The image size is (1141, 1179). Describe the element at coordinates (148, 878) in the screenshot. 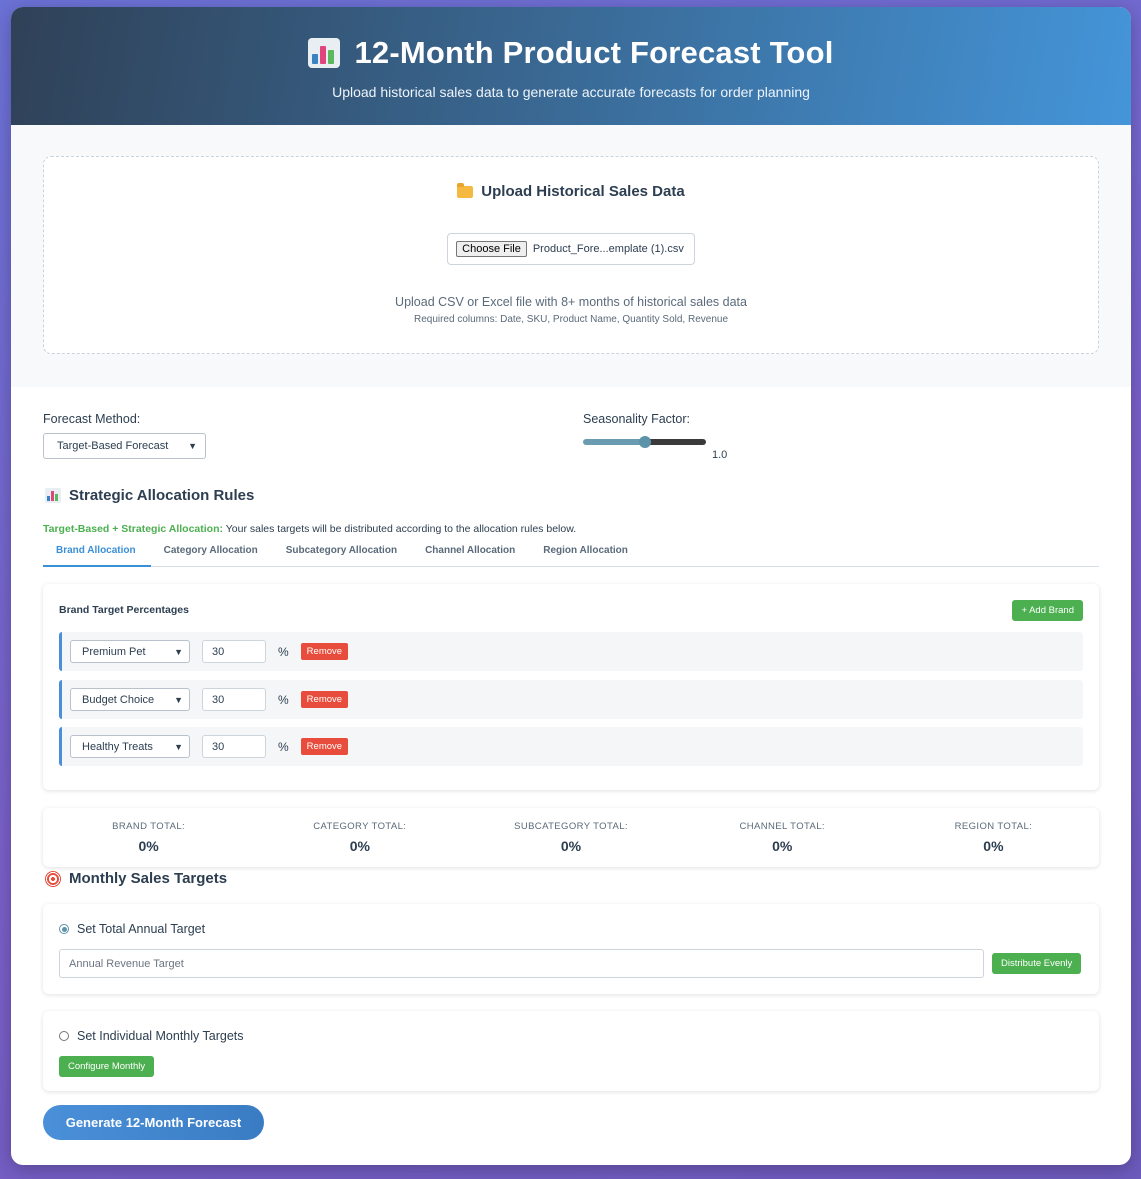

I see `monthly-targets-title-text: Monthly Sales Targets` at that location.